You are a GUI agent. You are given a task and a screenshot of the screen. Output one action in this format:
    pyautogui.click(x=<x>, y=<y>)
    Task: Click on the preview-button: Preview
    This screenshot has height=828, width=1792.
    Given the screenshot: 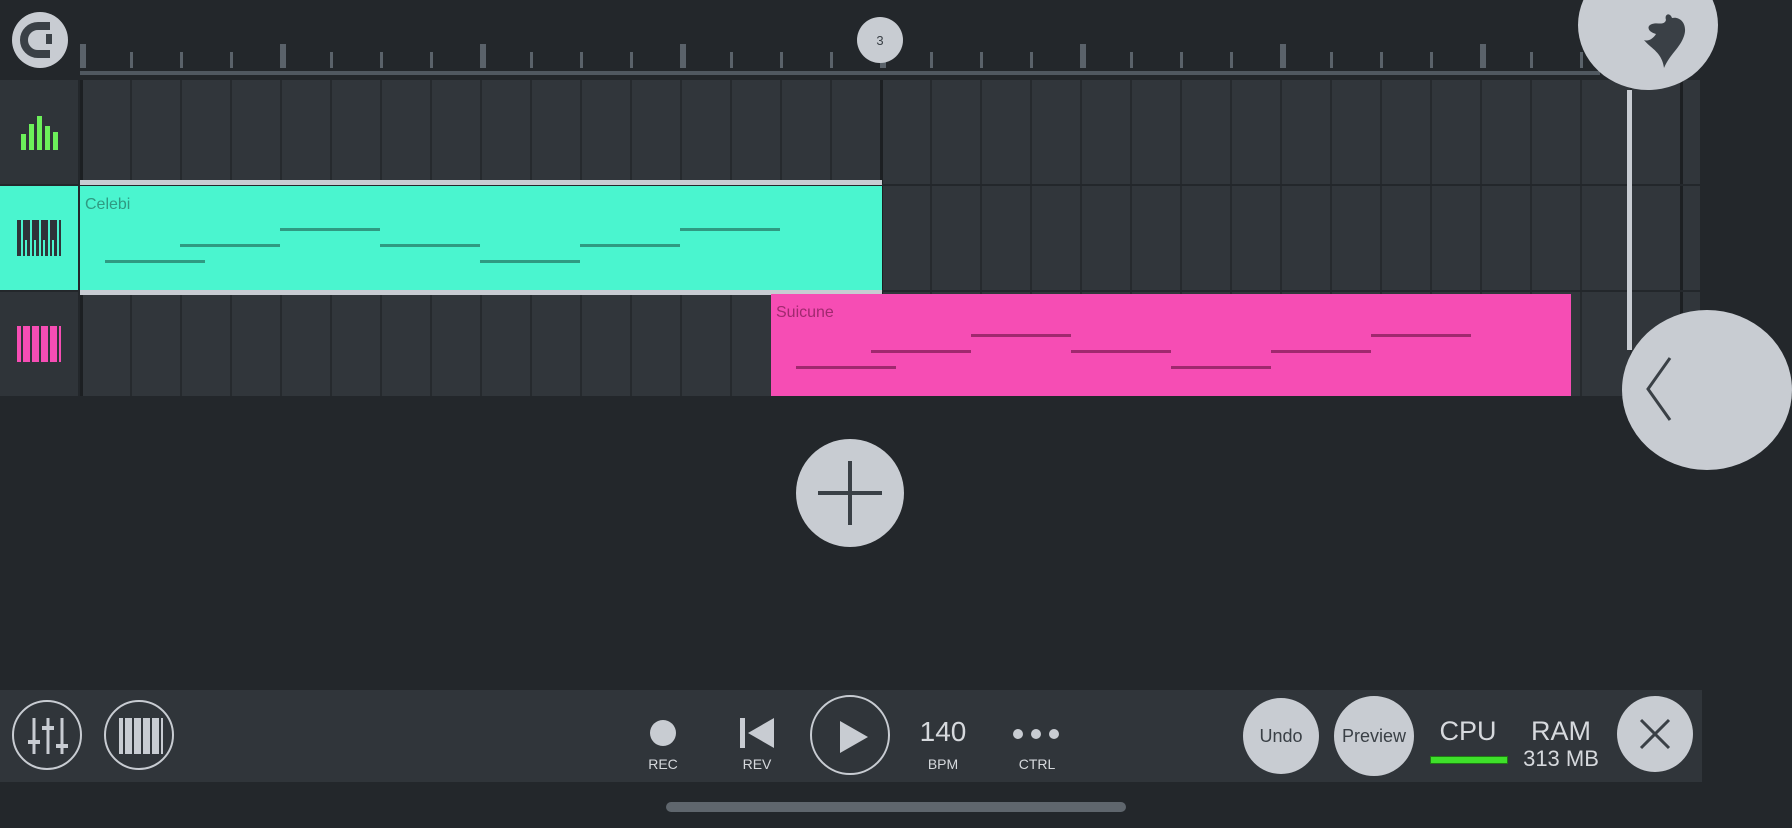 What is the action you would take?
    pyautogui.click(x=1374, y=736)
    